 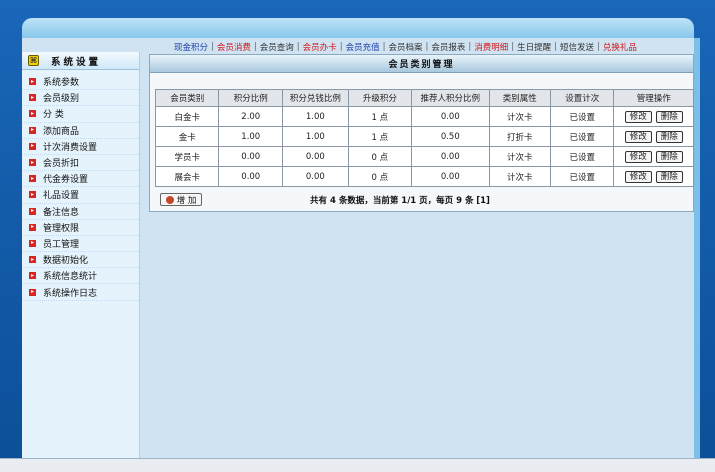 I want to click on nav-link: 会员报表, so click(x=448, y=47).